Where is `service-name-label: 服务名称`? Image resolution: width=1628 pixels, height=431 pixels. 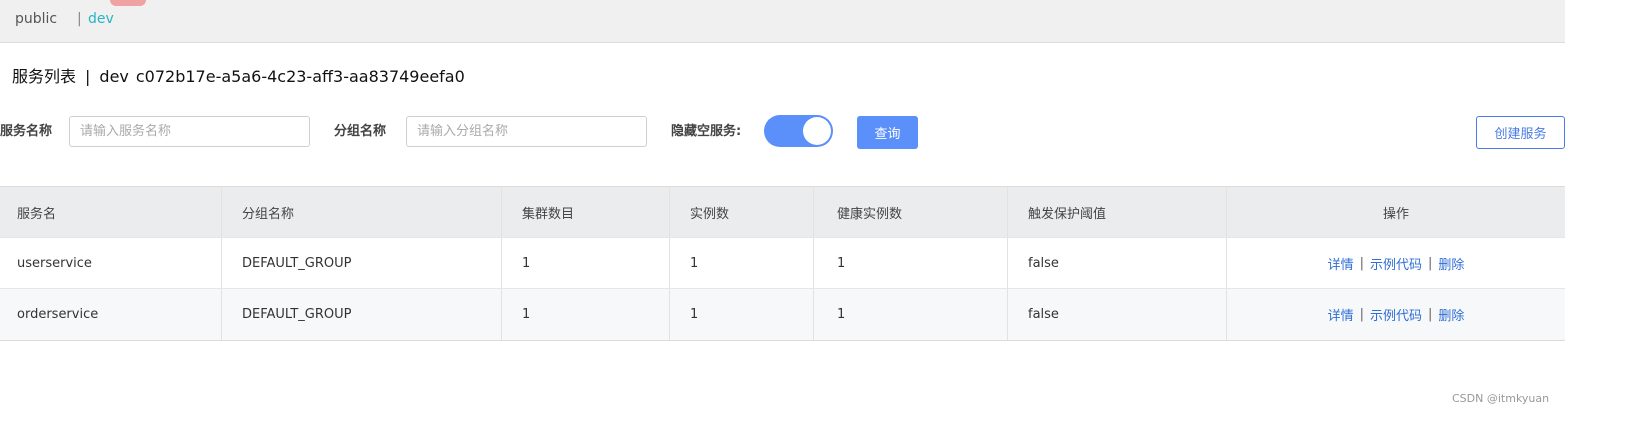
service-name-label: 服务名称 is located at coordinates (26, 131).